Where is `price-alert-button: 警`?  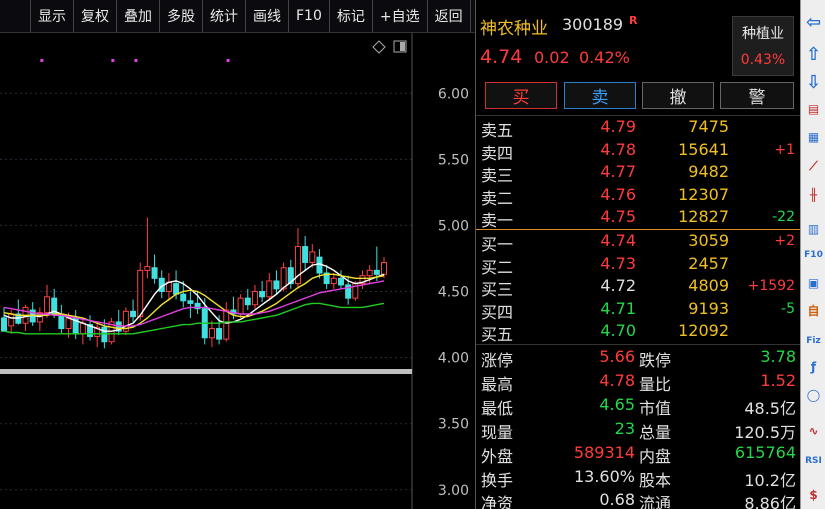
price-alert-button: 警 is located at coordinates (757, 95).